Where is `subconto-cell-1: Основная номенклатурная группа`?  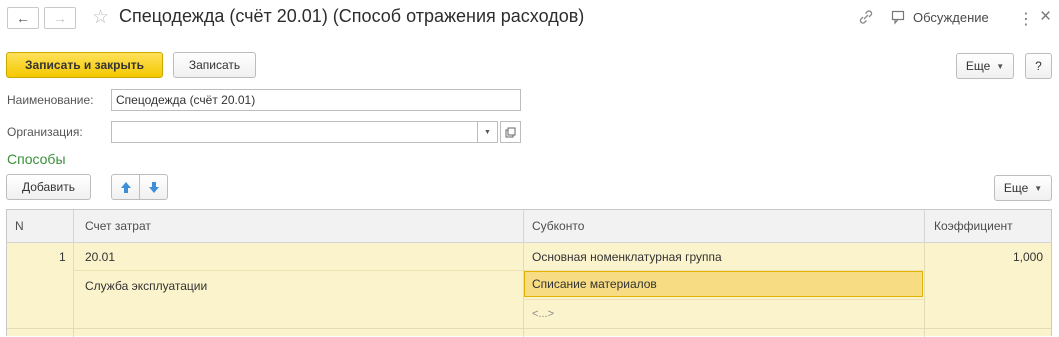
subconto-cell-1: Основная номенклатурная группа is located at coordinates (627, 257).